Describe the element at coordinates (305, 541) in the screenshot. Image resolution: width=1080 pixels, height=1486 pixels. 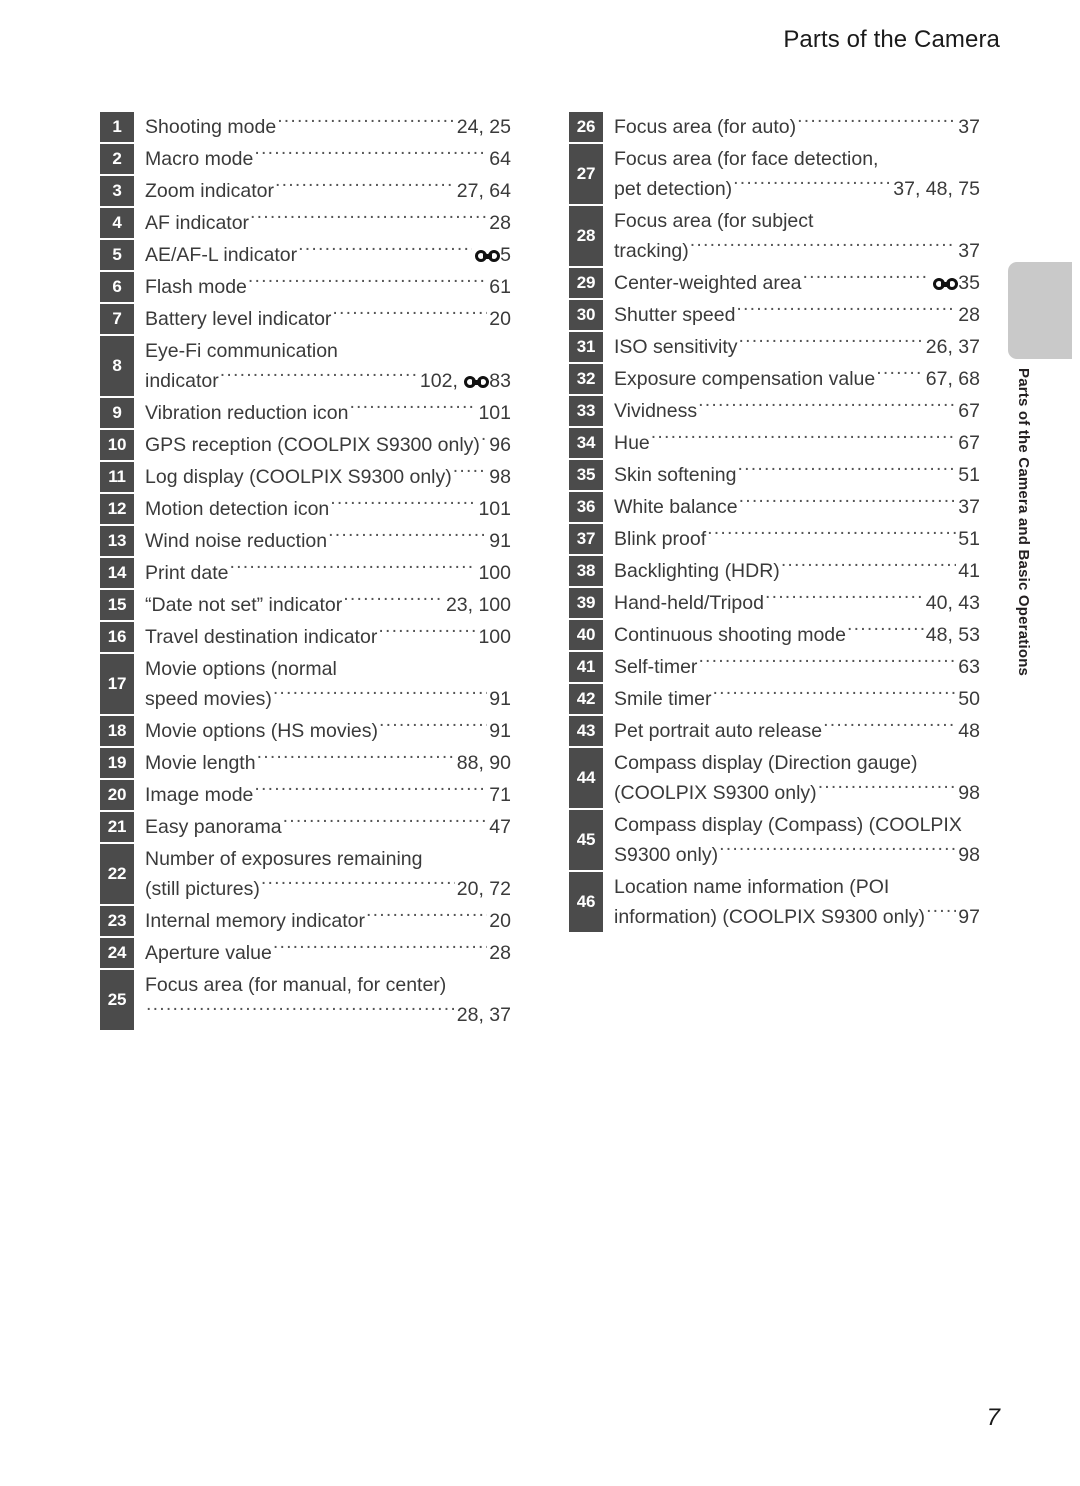
I see `legend-row: 13 Wind noise reduction 91` at that location.